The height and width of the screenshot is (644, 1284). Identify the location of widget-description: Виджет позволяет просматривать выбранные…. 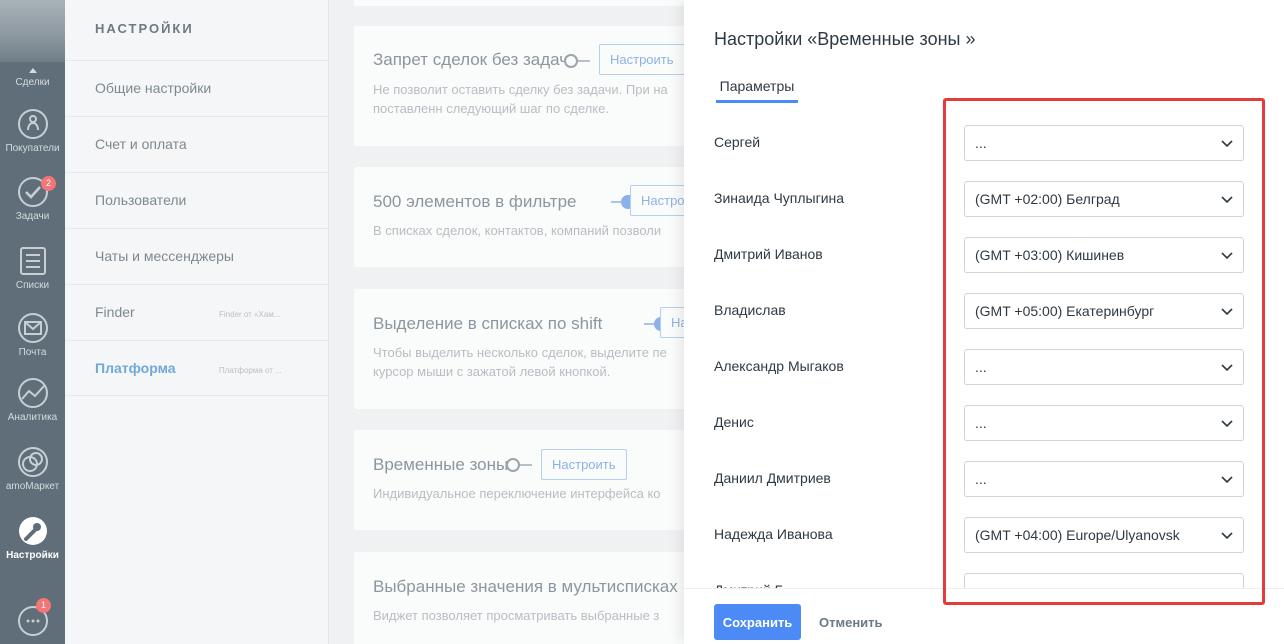
(516, 615).